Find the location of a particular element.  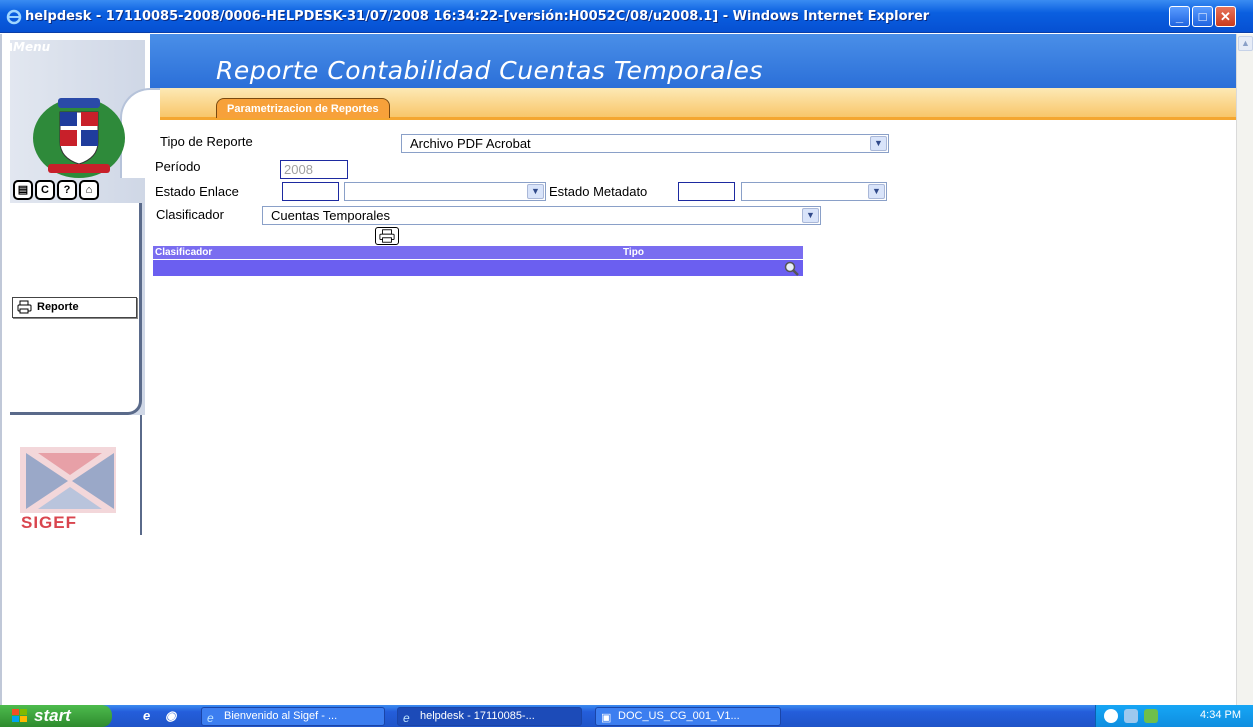

security-icon is located at coordinates (1151, 716).